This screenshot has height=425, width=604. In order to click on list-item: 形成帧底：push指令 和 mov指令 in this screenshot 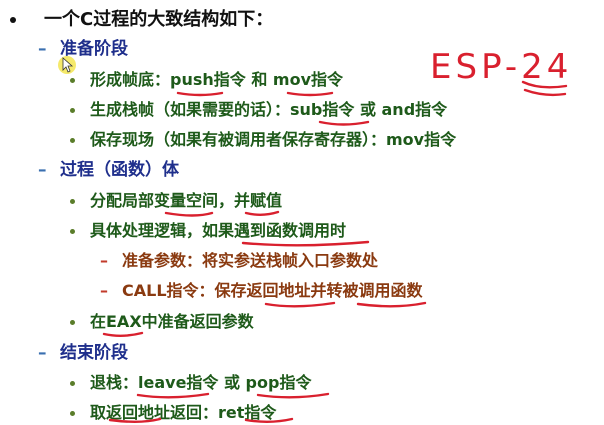, I will do `click(206, 80)`.